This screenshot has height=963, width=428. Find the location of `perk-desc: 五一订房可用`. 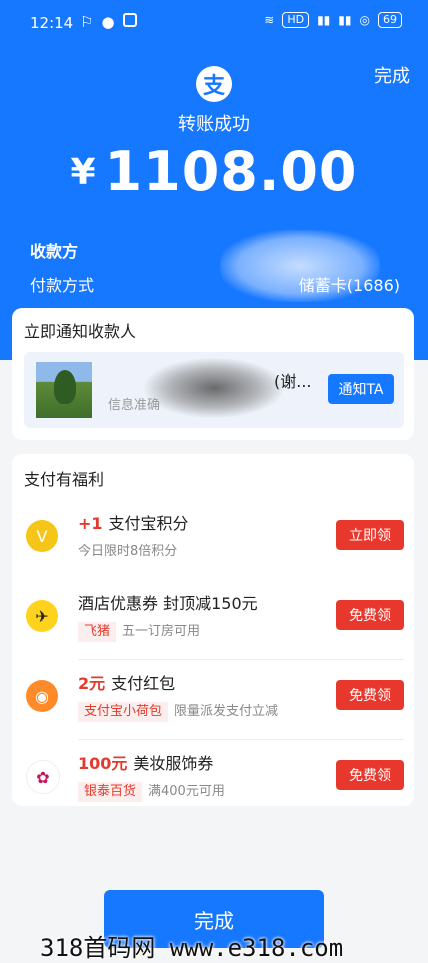

perk-desc: 五一订房可用 is located at coordinates (161, 631).